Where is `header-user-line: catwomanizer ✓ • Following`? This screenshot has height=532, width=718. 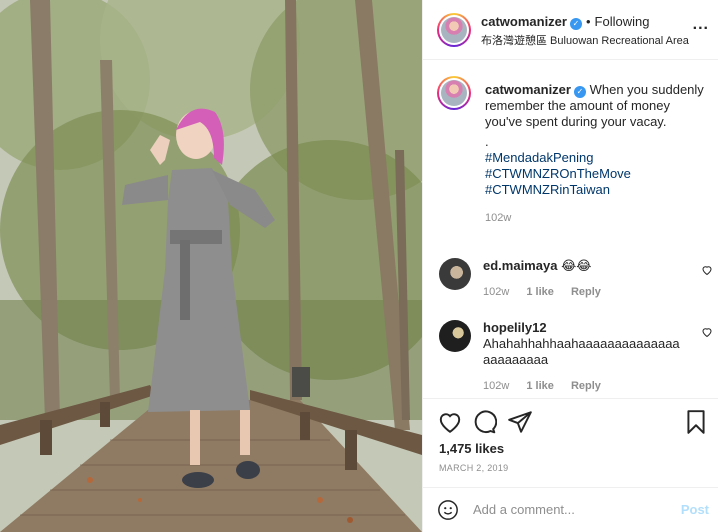 header-user-line: catwomanizer ✓ • Following is located at coordinates (565, 22).